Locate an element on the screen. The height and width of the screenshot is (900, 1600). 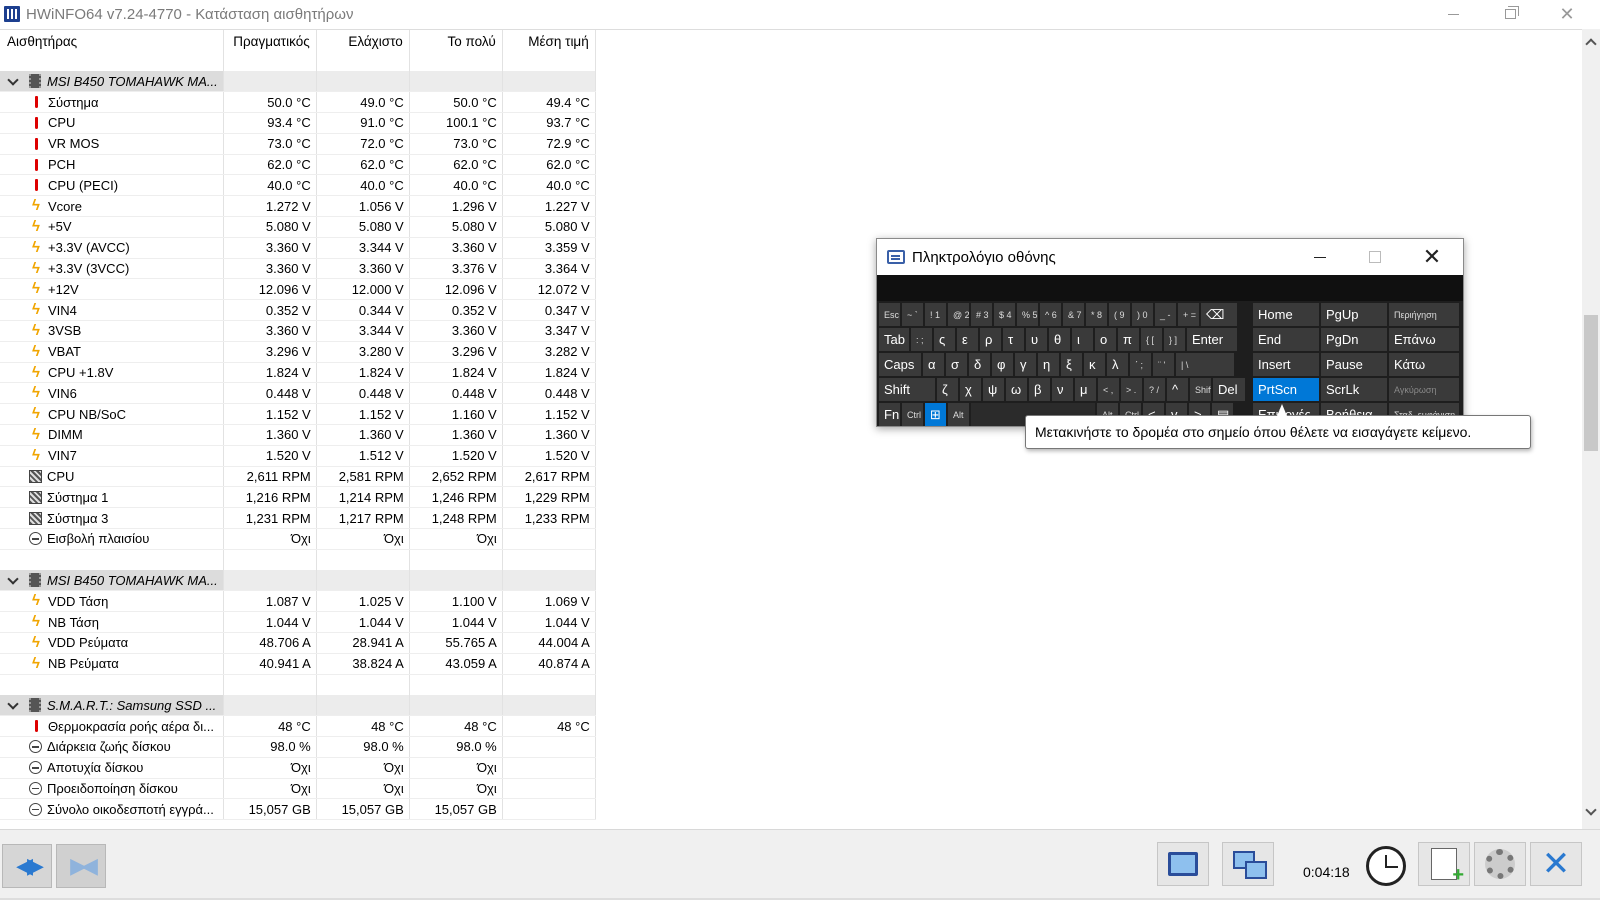
scroll-down-button is located at coordinates (1591, 812).